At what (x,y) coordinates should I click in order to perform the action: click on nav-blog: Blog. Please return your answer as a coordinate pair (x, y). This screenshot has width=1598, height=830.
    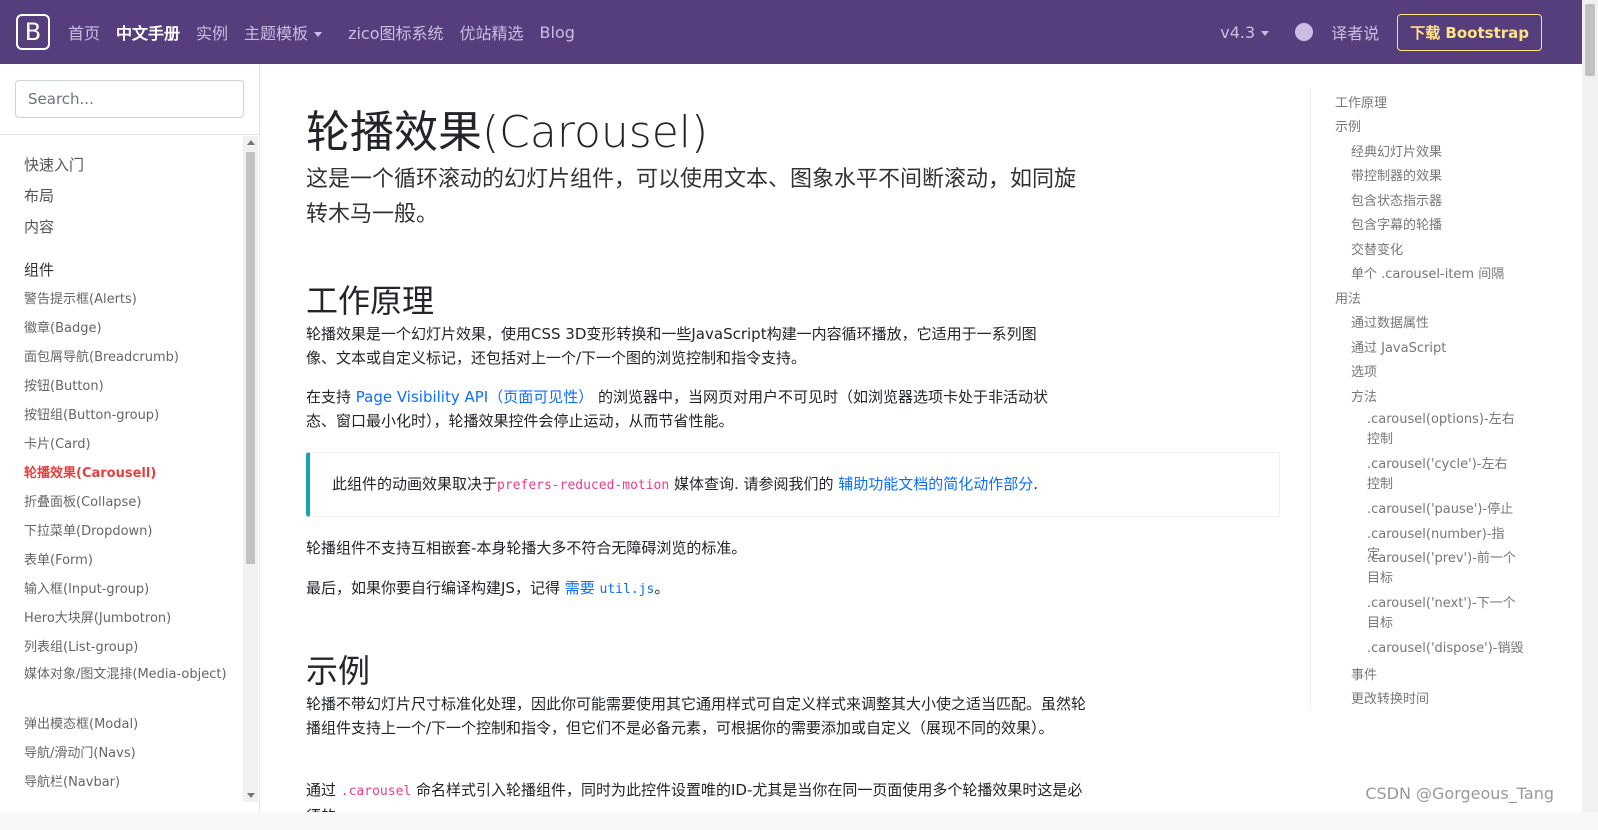
    Looking at the image, I should click on (557, 32).